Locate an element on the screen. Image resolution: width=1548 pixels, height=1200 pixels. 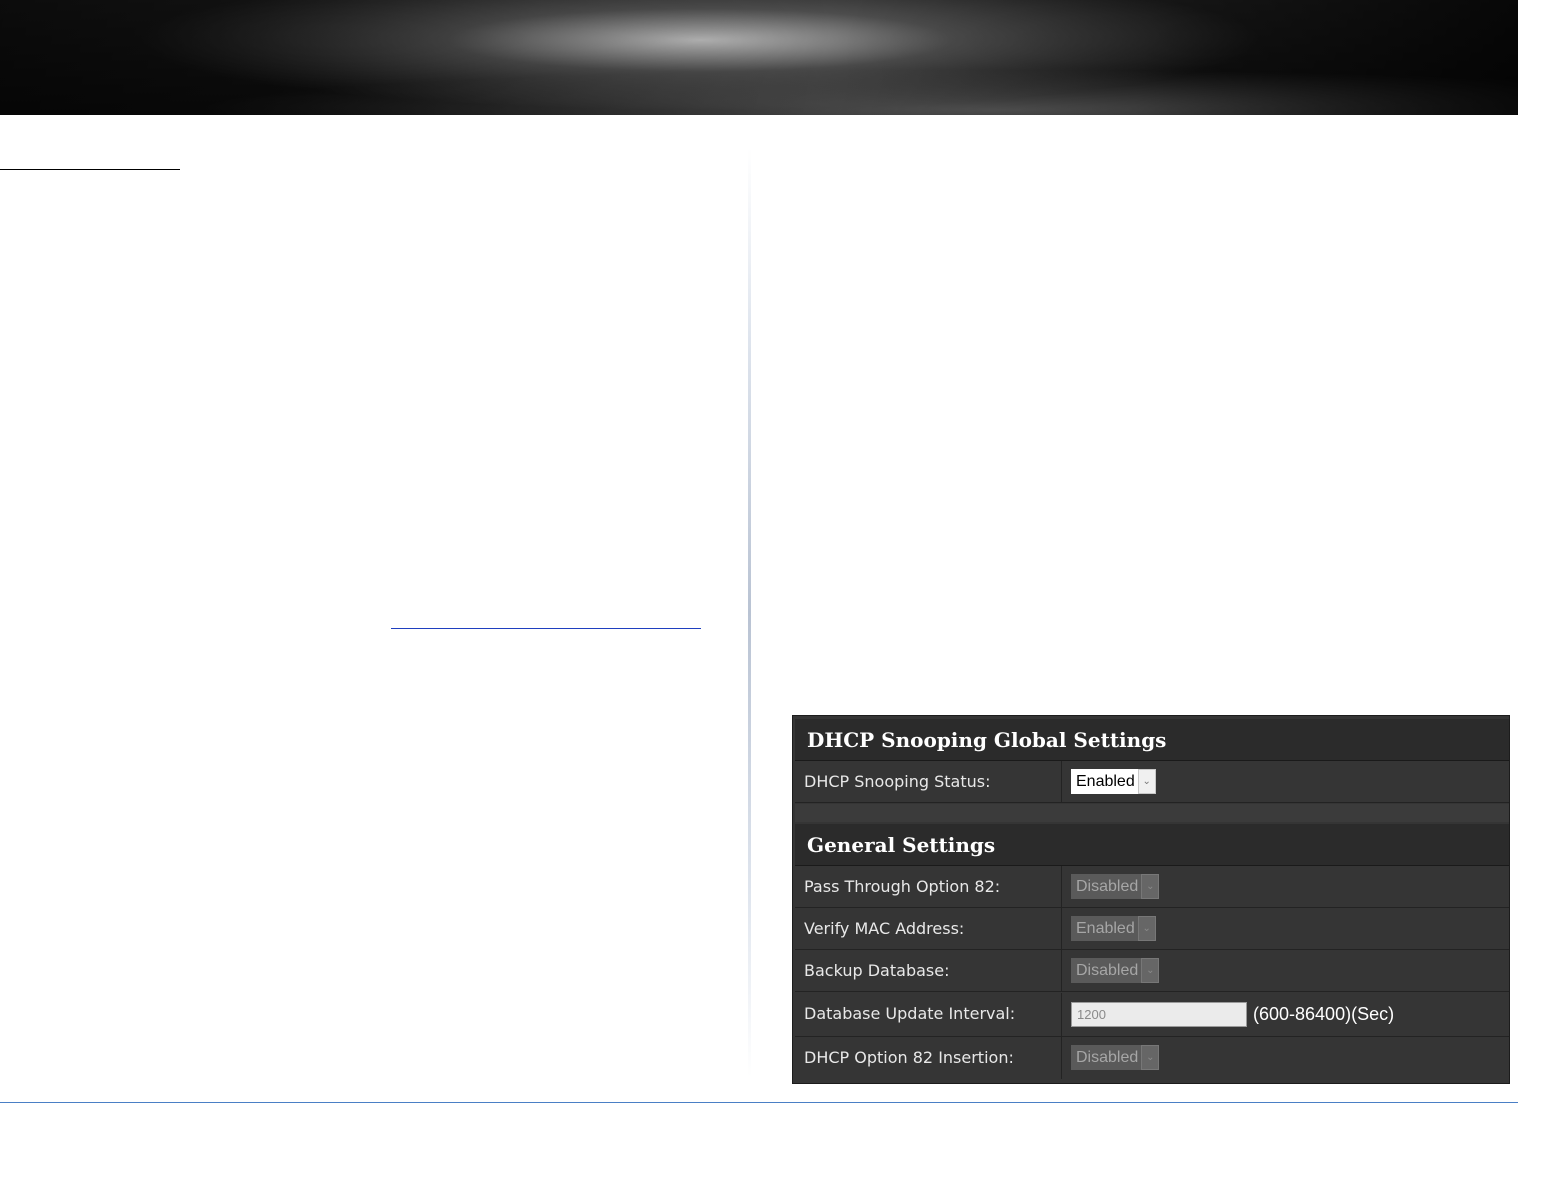
verify-mac-address-row: Verify MAC Address: Enabled ⌄ is located at coordinates (1152, 929).